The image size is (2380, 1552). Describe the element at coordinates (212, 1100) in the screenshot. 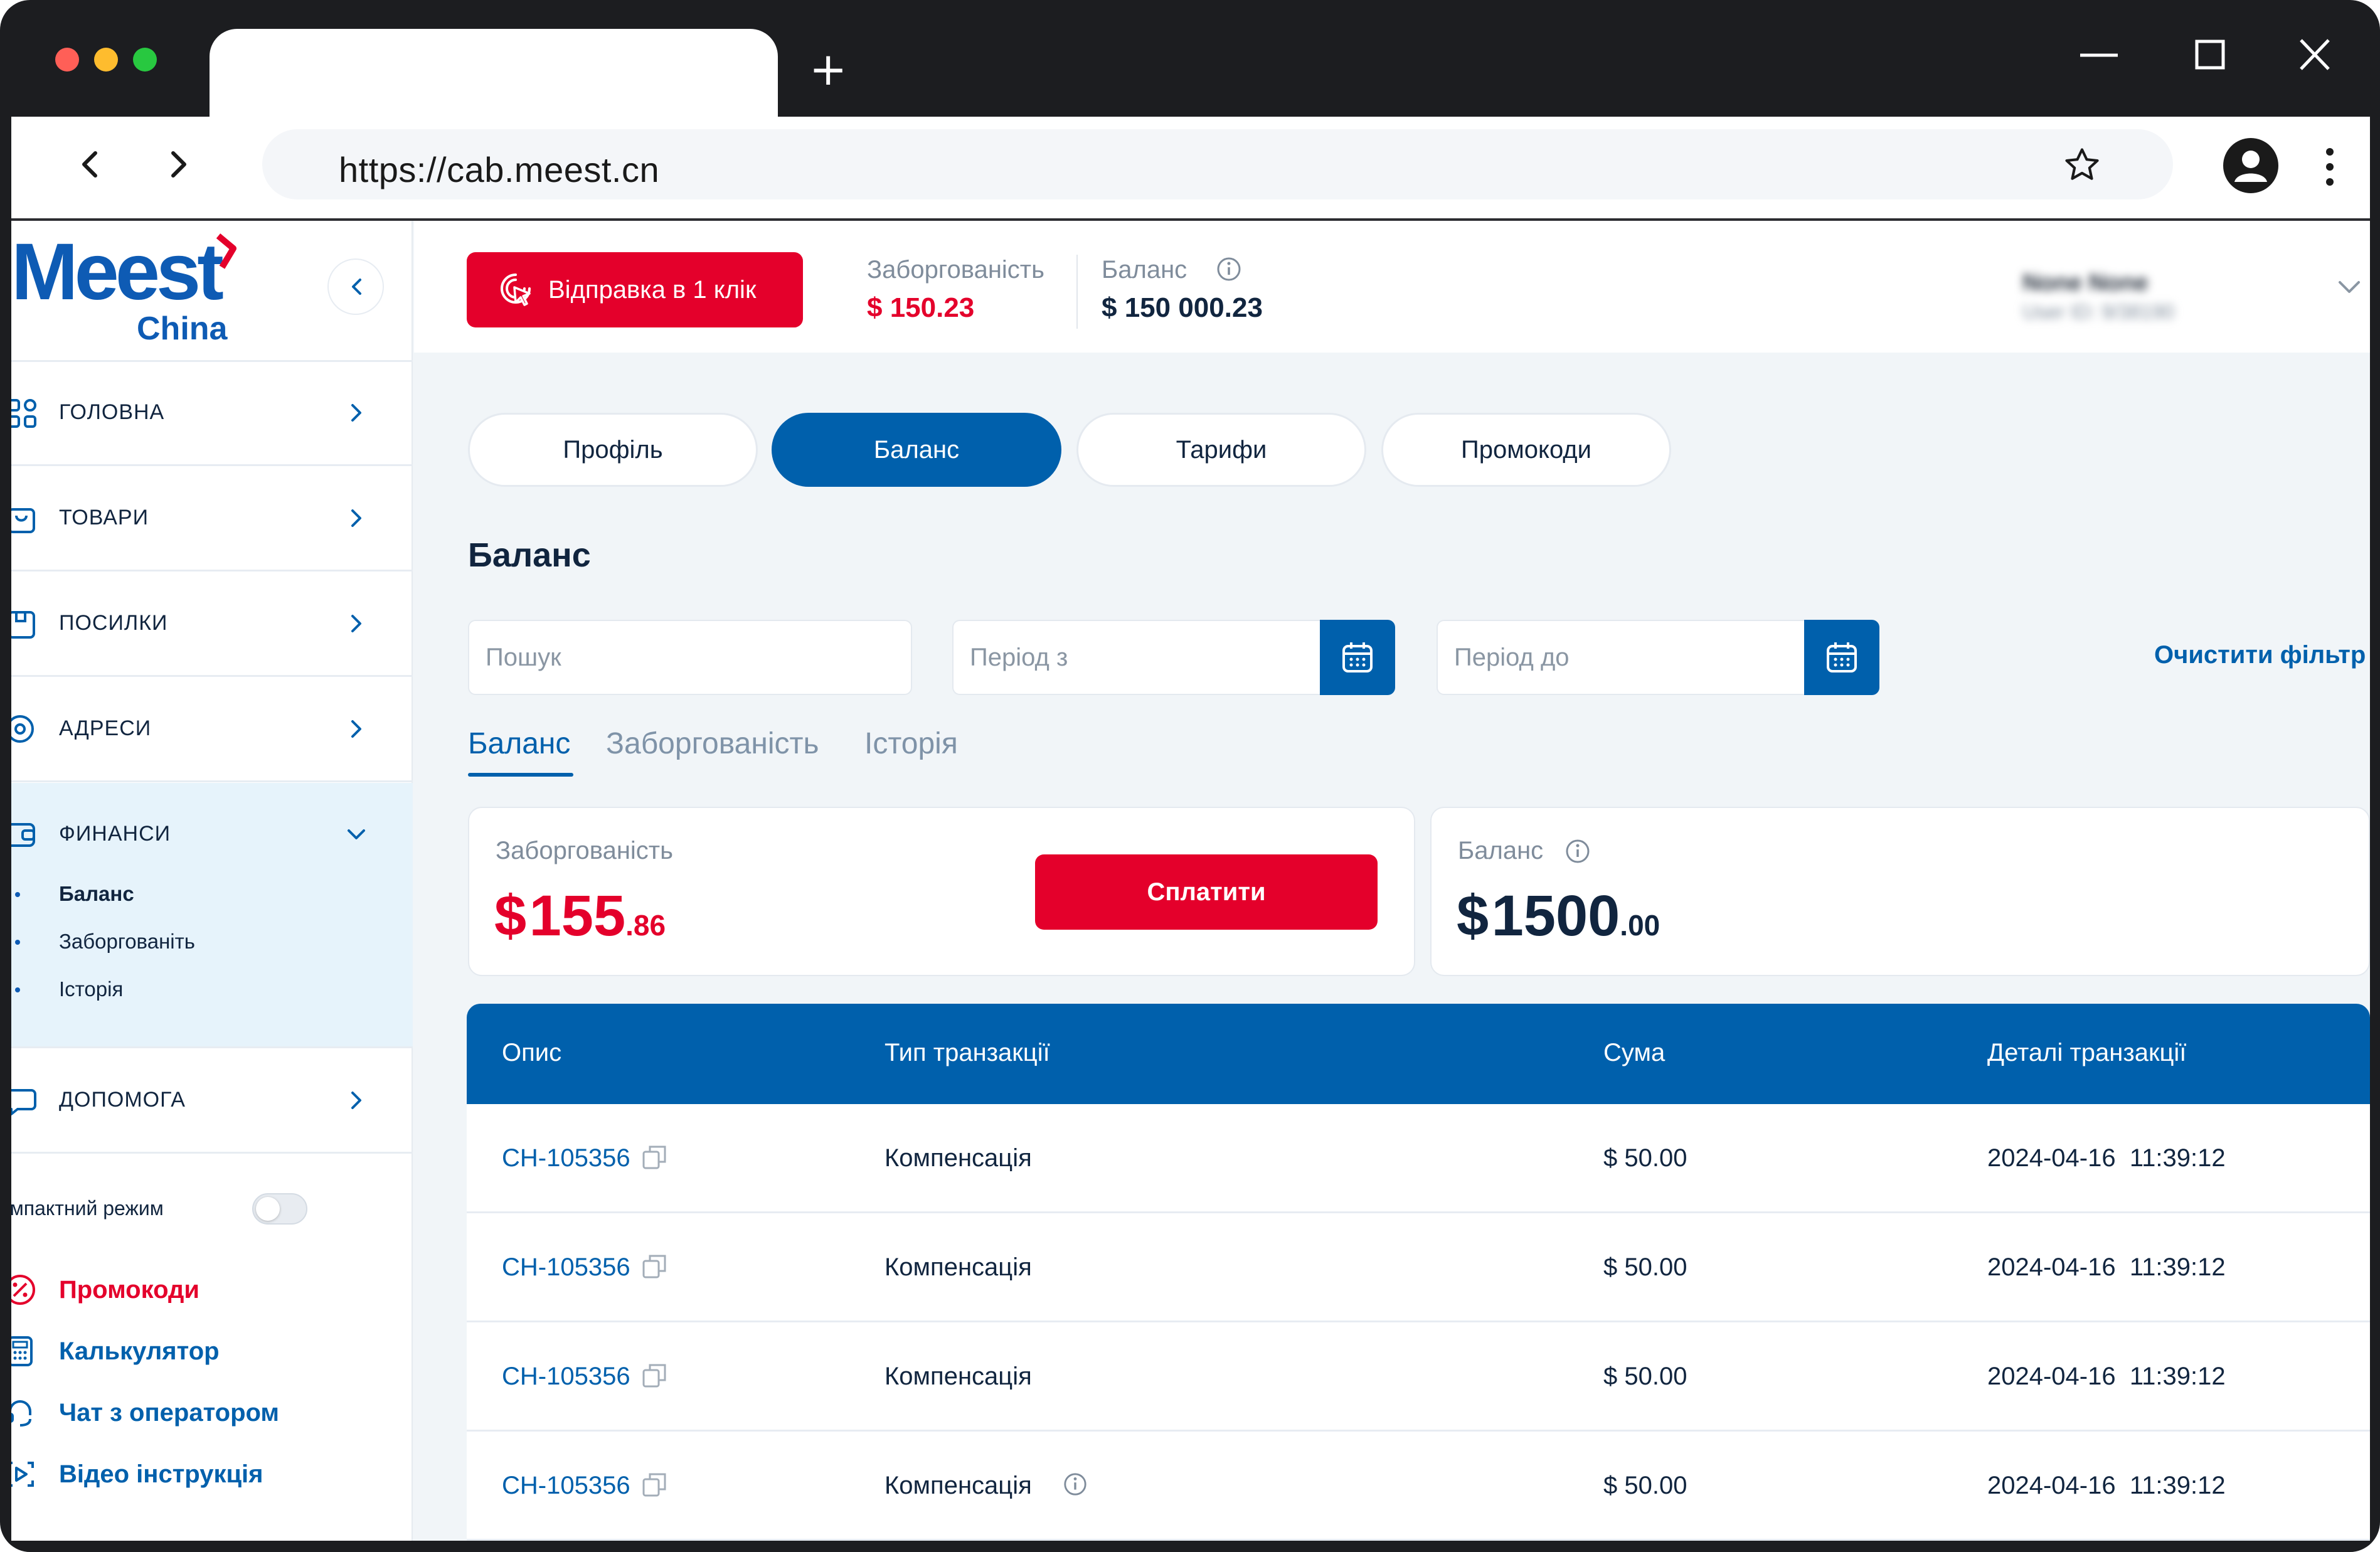

I see `sidebar-item-help: ДОПОМОГА` at that location.